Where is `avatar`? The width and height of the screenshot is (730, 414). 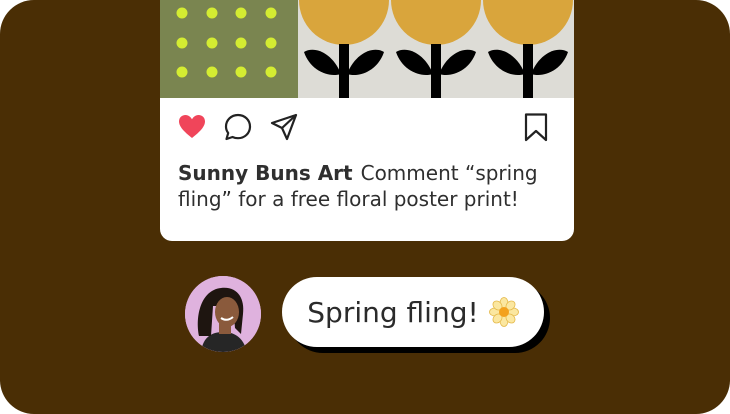
avatar is located at coordinates (223, 314).